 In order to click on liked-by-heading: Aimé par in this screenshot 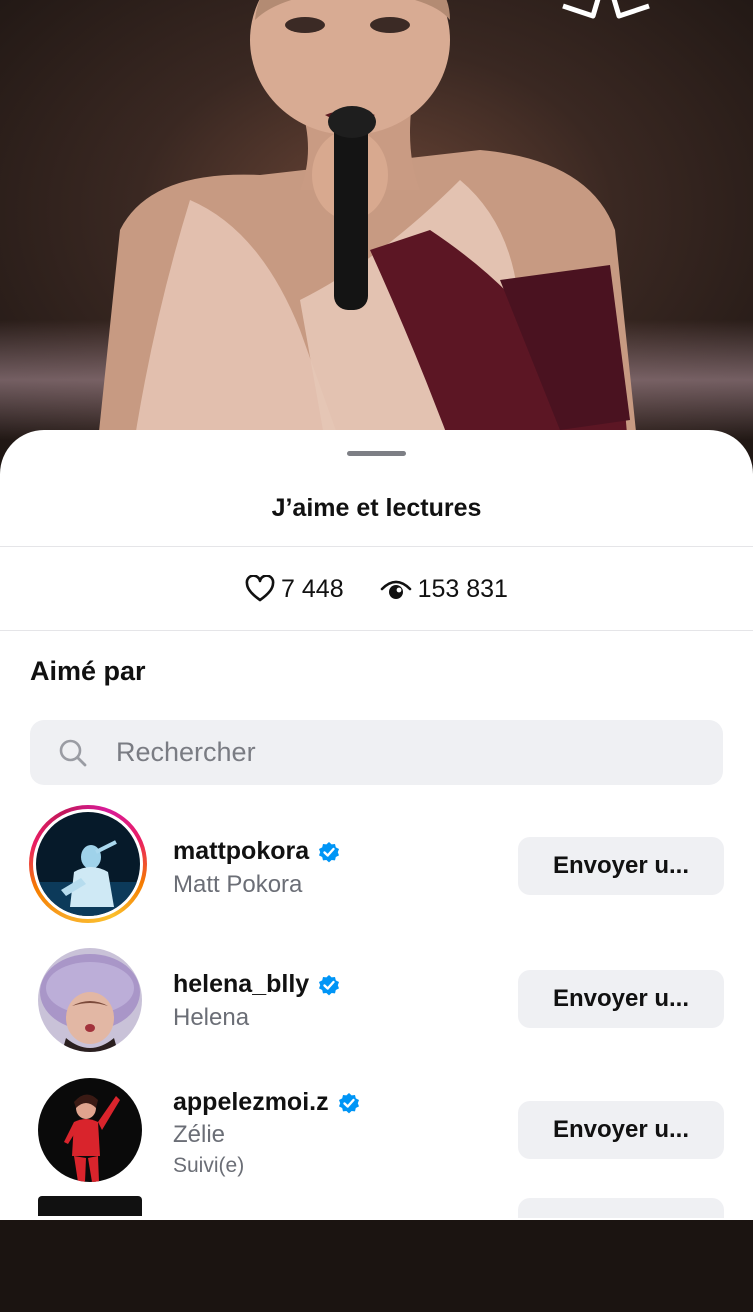, I will do `click(88, 671)`.